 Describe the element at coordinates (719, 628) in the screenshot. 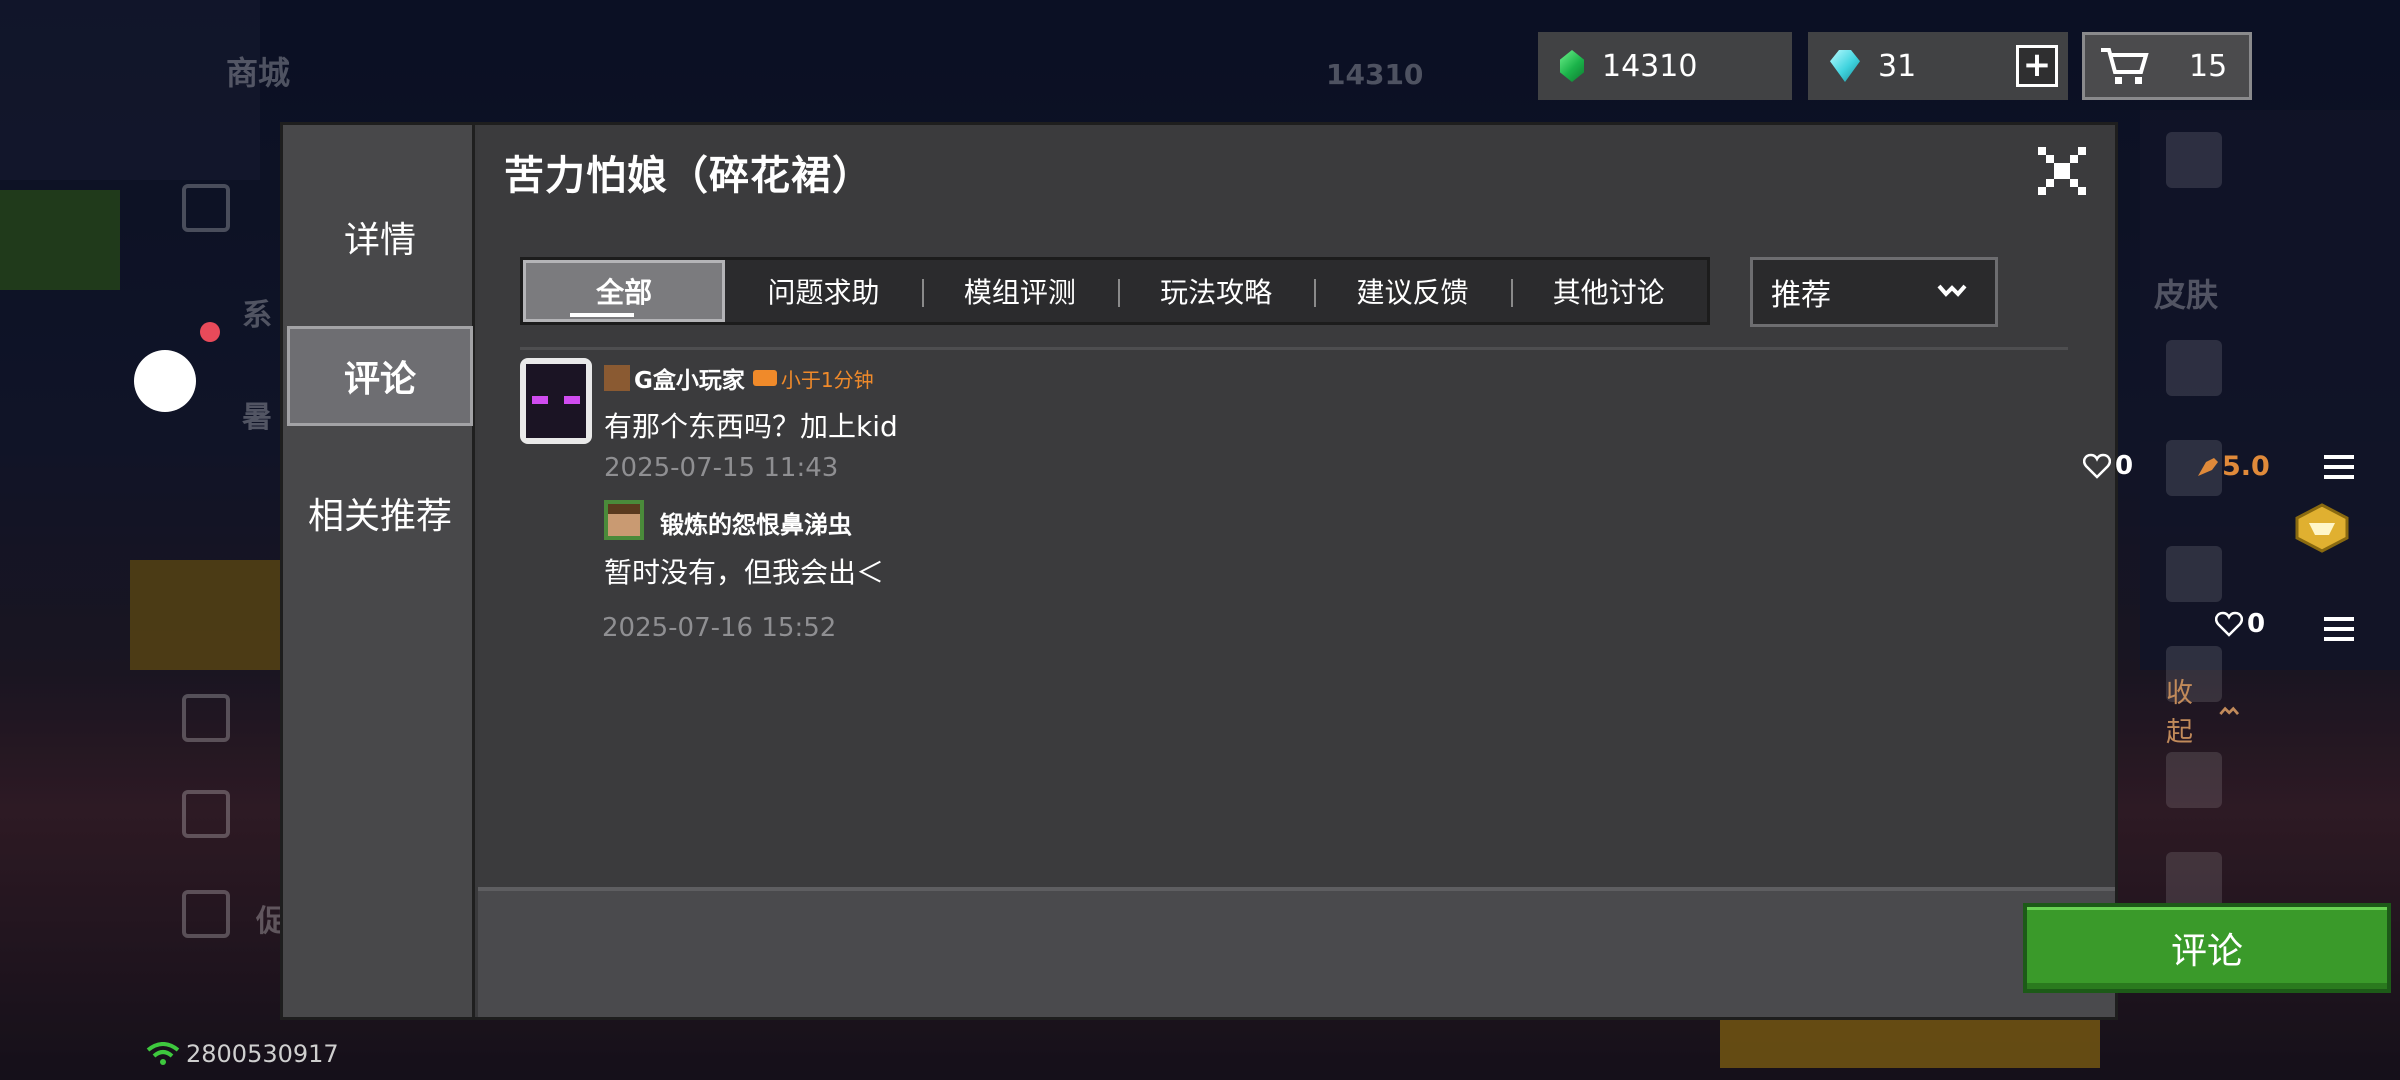

I see `reply-date: 2025-07-16 15:52` at that location.